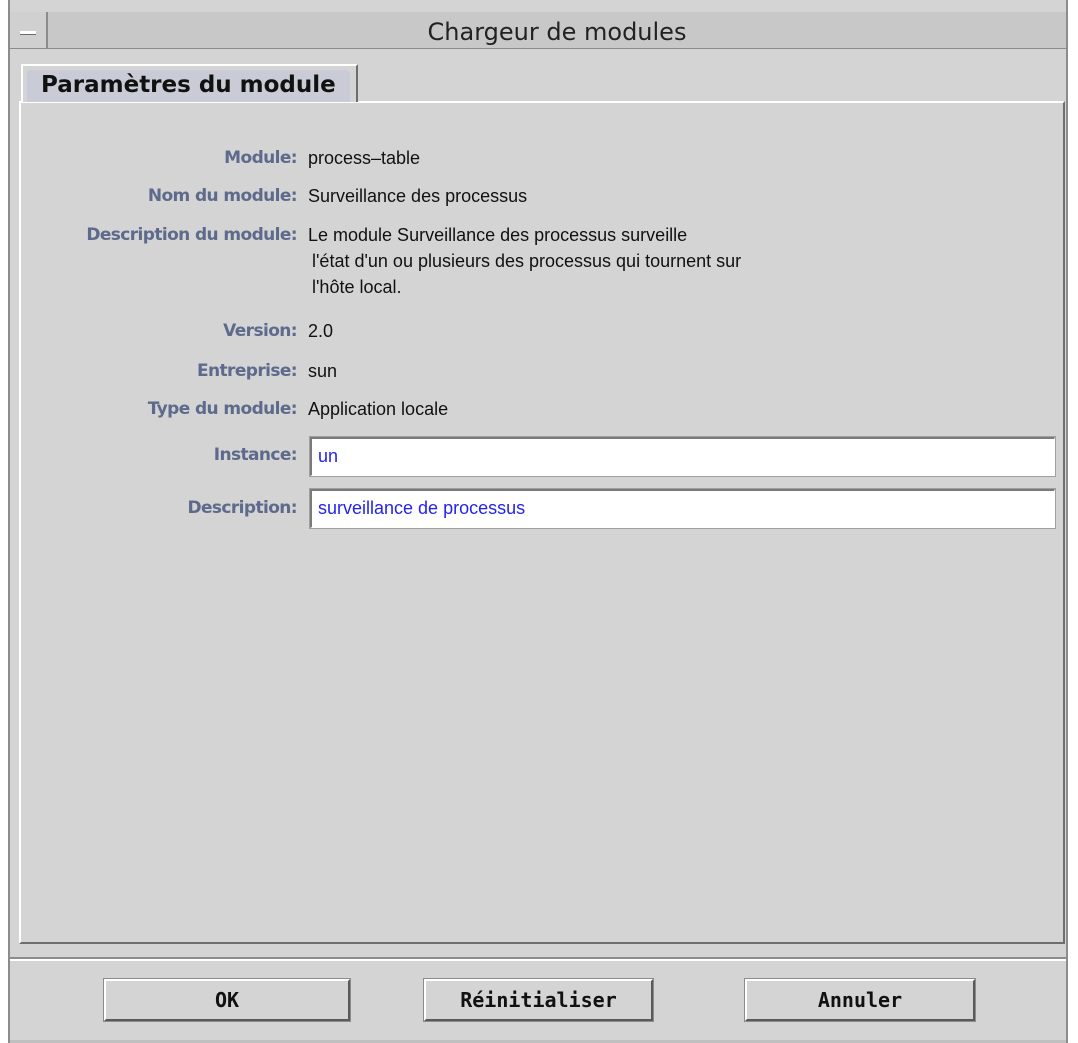  Describe the element at coordinates (222, 196) in the screenshot. I see `module-name-label: Nom du module:` at that location.